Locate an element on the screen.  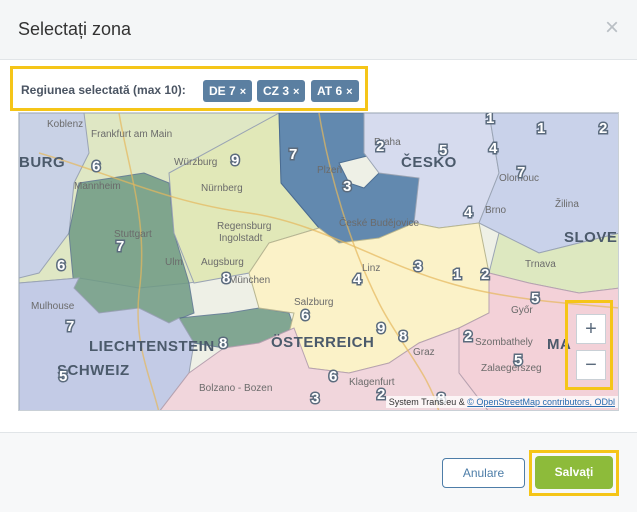
place-label: Würzburg is located at coordinates (195, 162).